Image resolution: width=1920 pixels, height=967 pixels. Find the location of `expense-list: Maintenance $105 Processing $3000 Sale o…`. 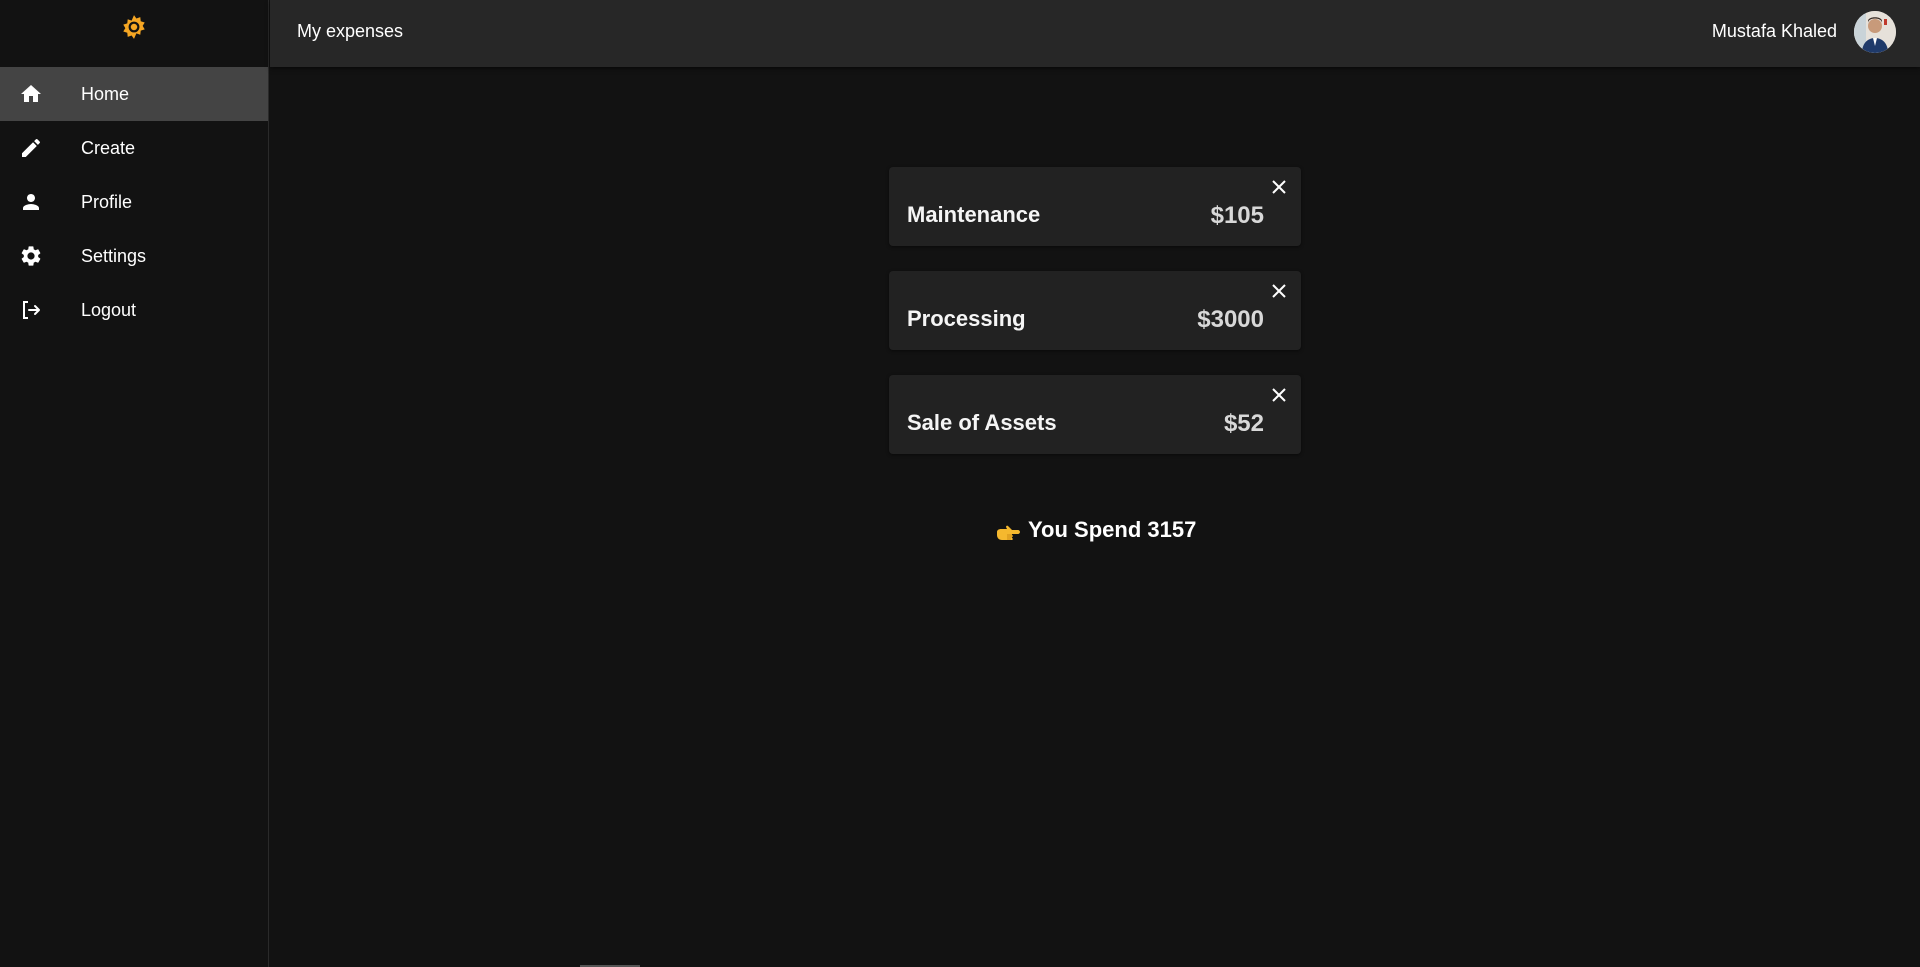

expense-list: Maintenance $105 Processing $3000 Sale o… is located at coordinates (1095, 323).